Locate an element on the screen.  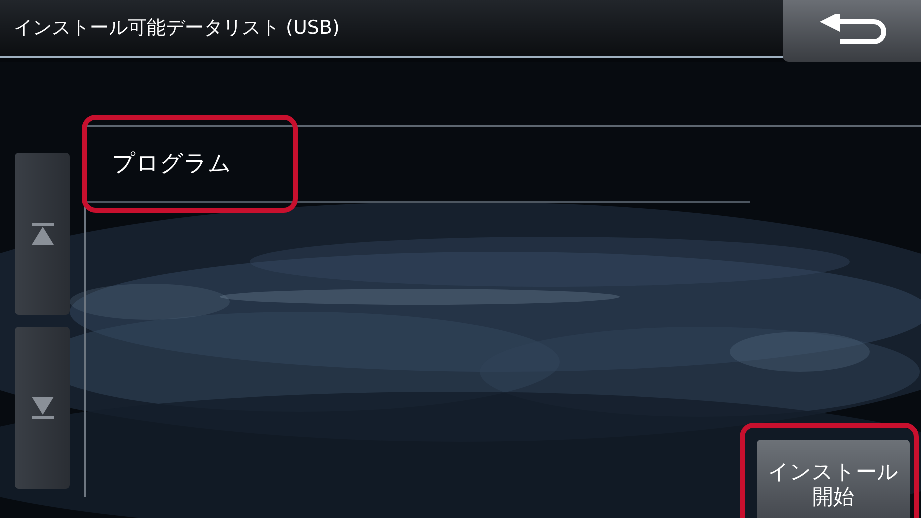
install-start-button: インストール 開始 is located at coordinates (833, 479).